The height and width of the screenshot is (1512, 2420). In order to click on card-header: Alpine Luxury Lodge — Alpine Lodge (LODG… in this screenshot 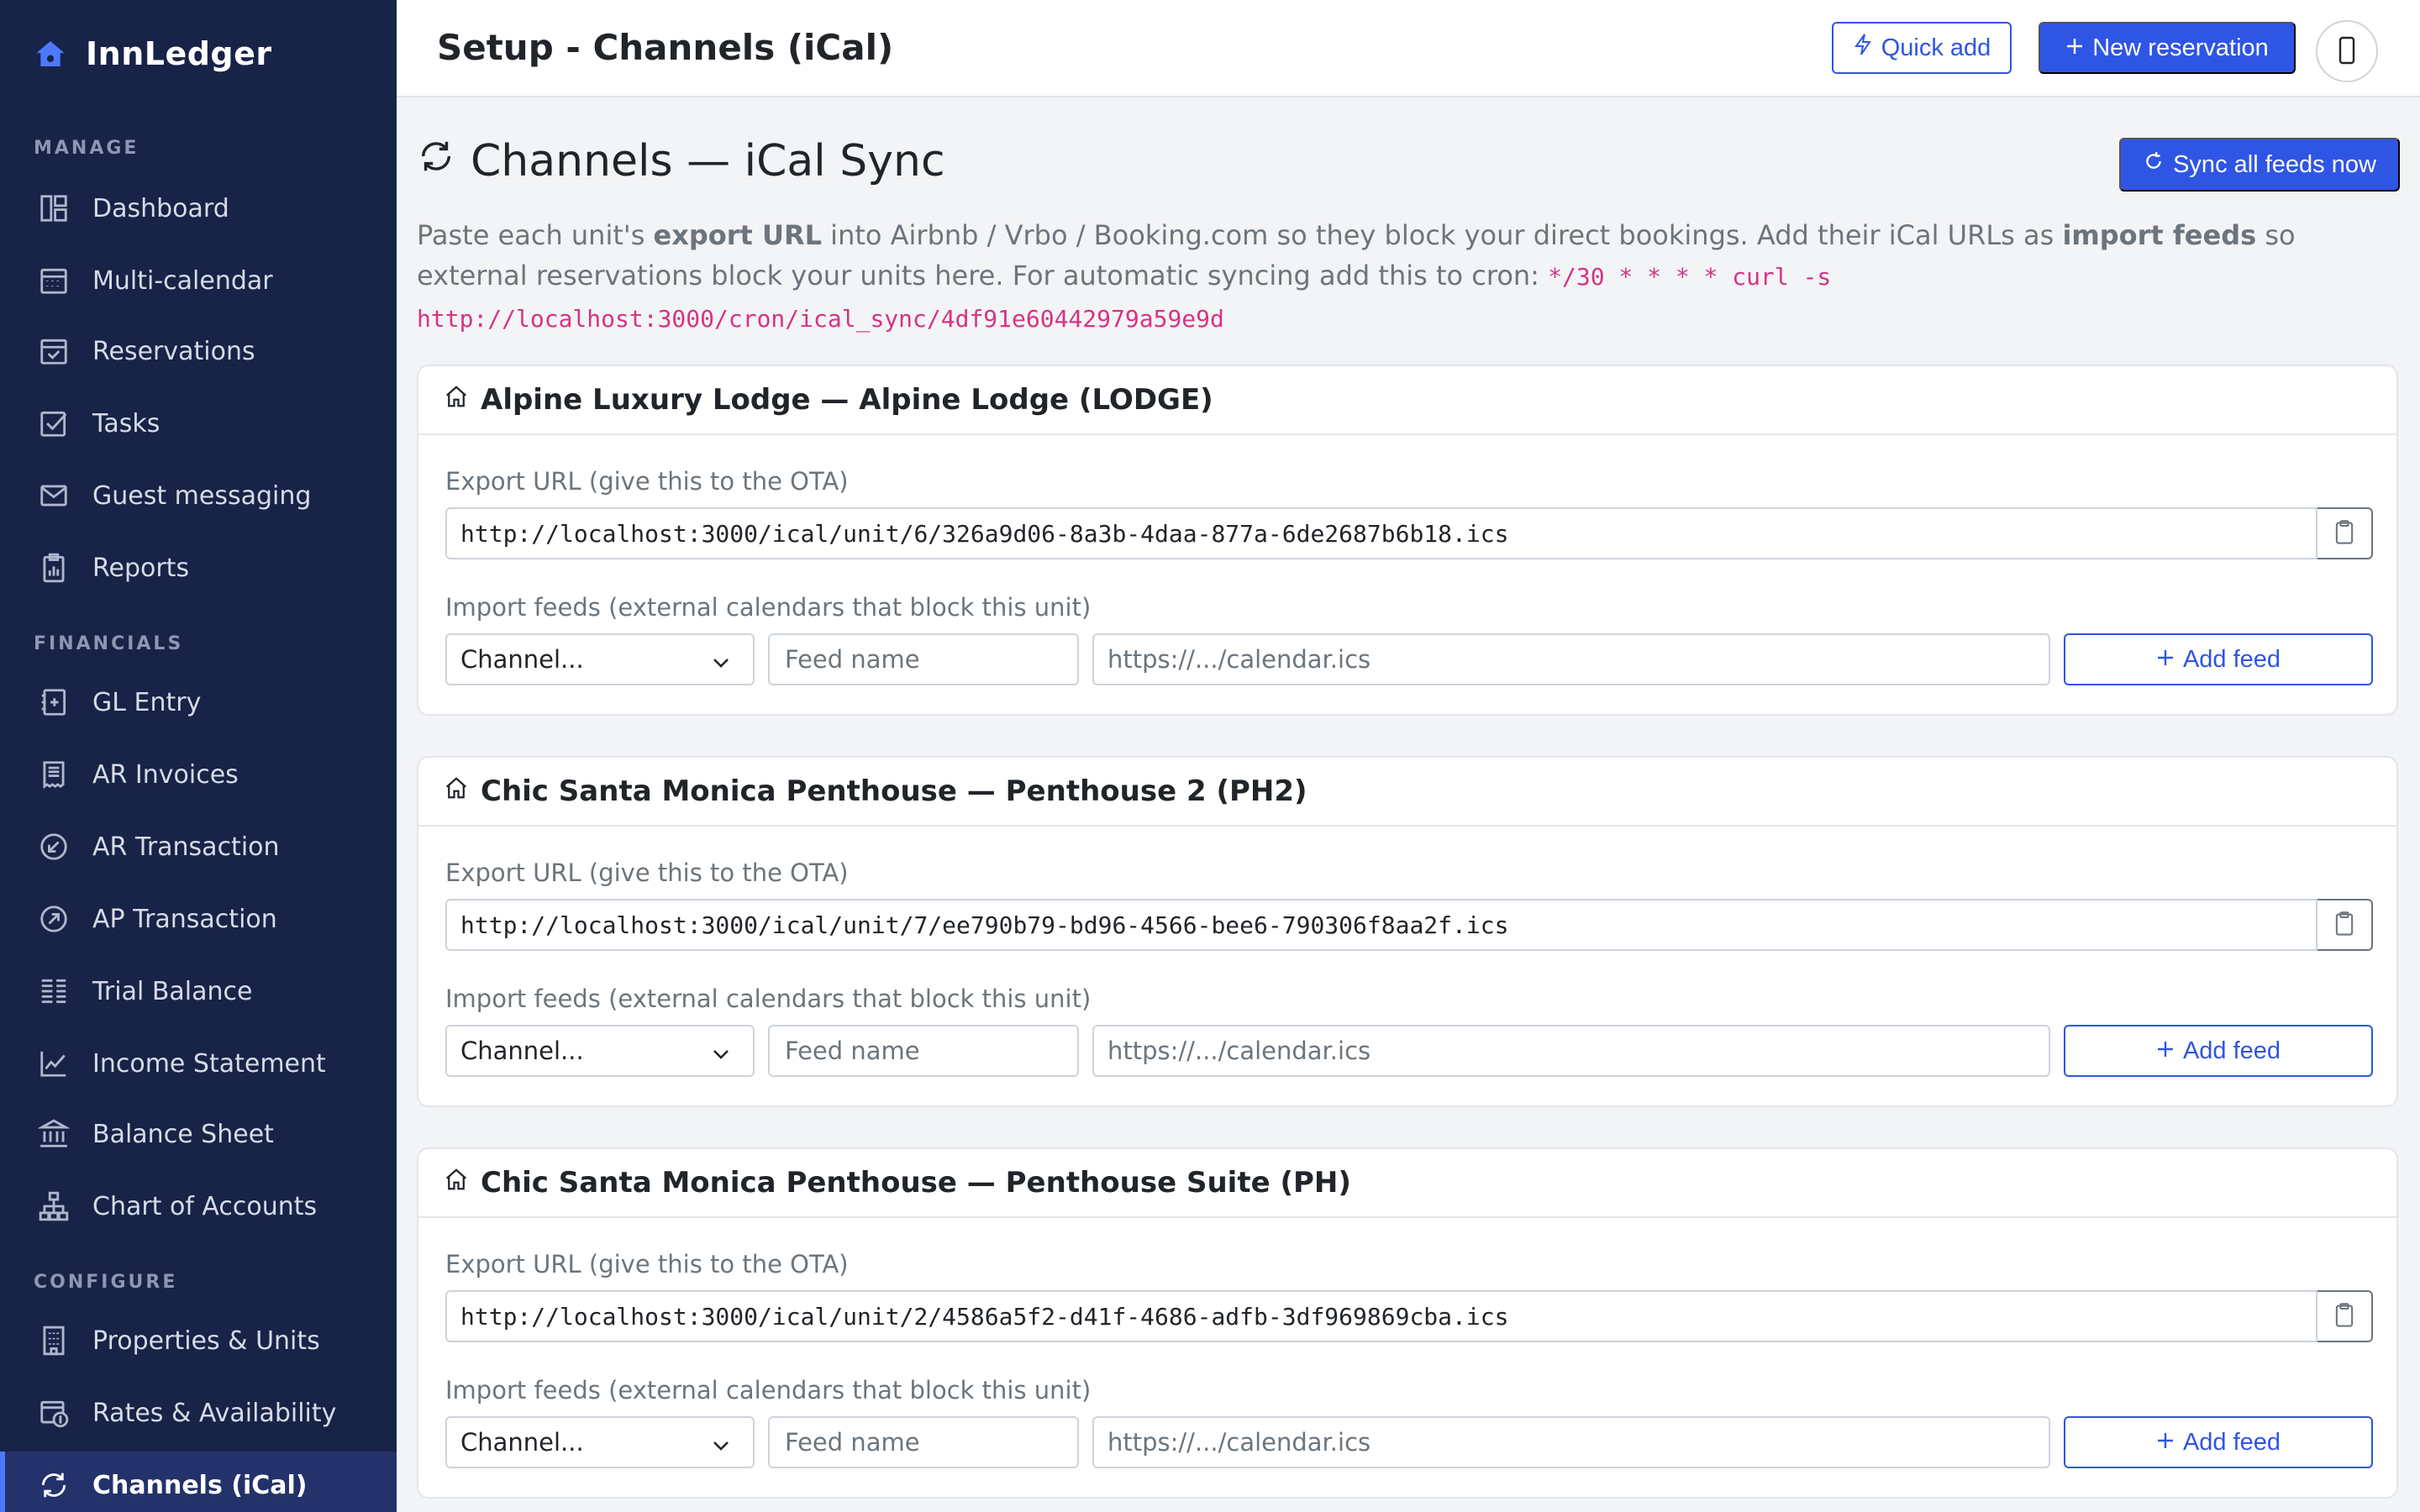, I will do `click(1407, 400)`.